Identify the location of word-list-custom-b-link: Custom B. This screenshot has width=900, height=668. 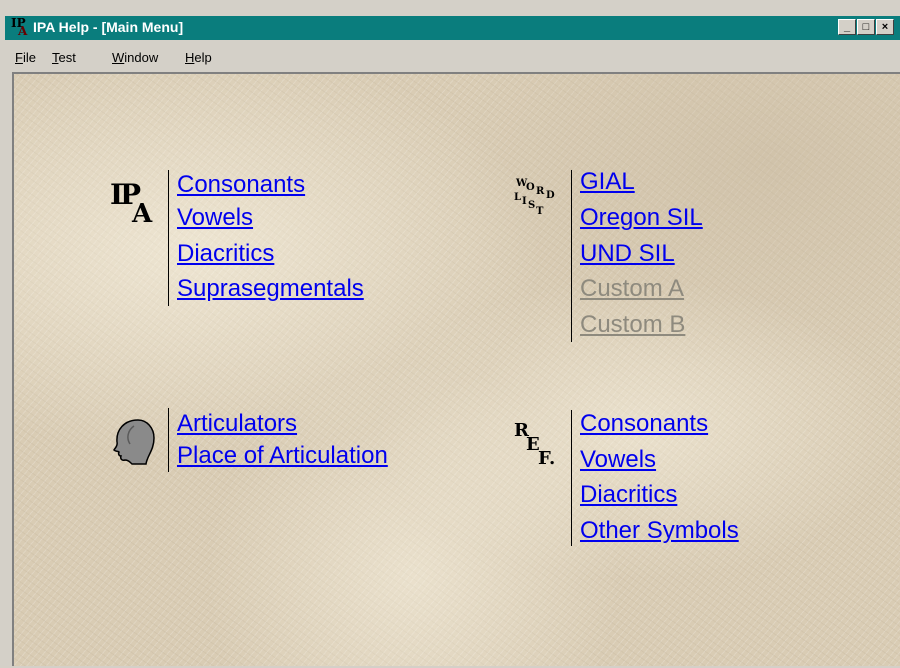
(633, 324).